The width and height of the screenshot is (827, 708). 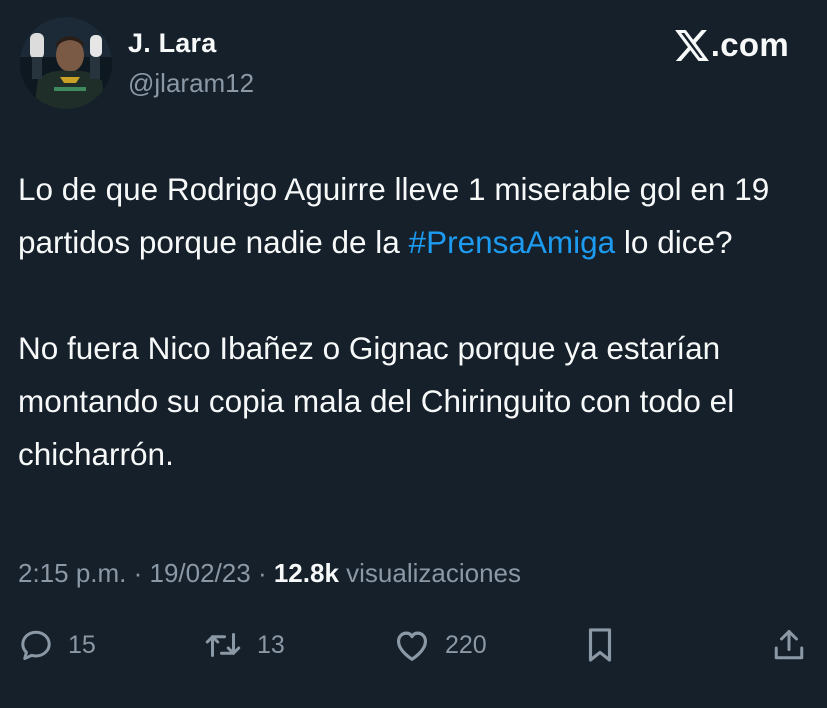 I want to click on share-button, so click(x=789, y=645).